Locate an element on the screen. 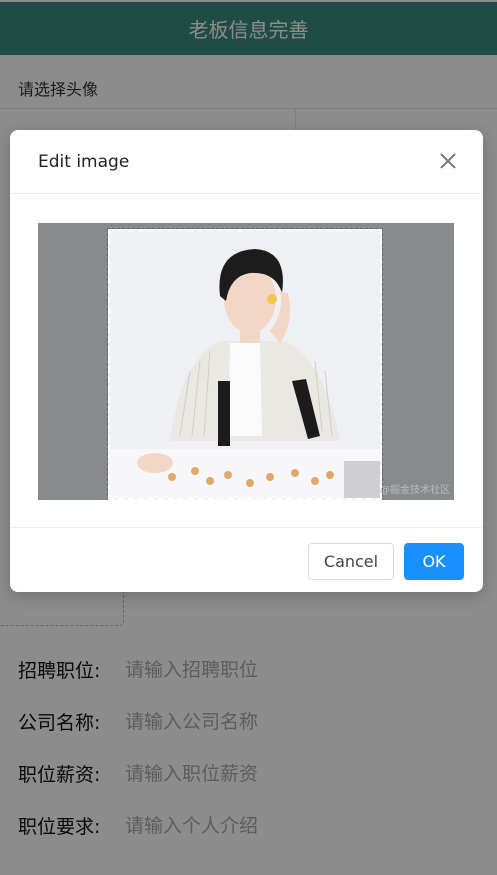  modal-footer: Cancel OK is located at coordinates (246, 559).